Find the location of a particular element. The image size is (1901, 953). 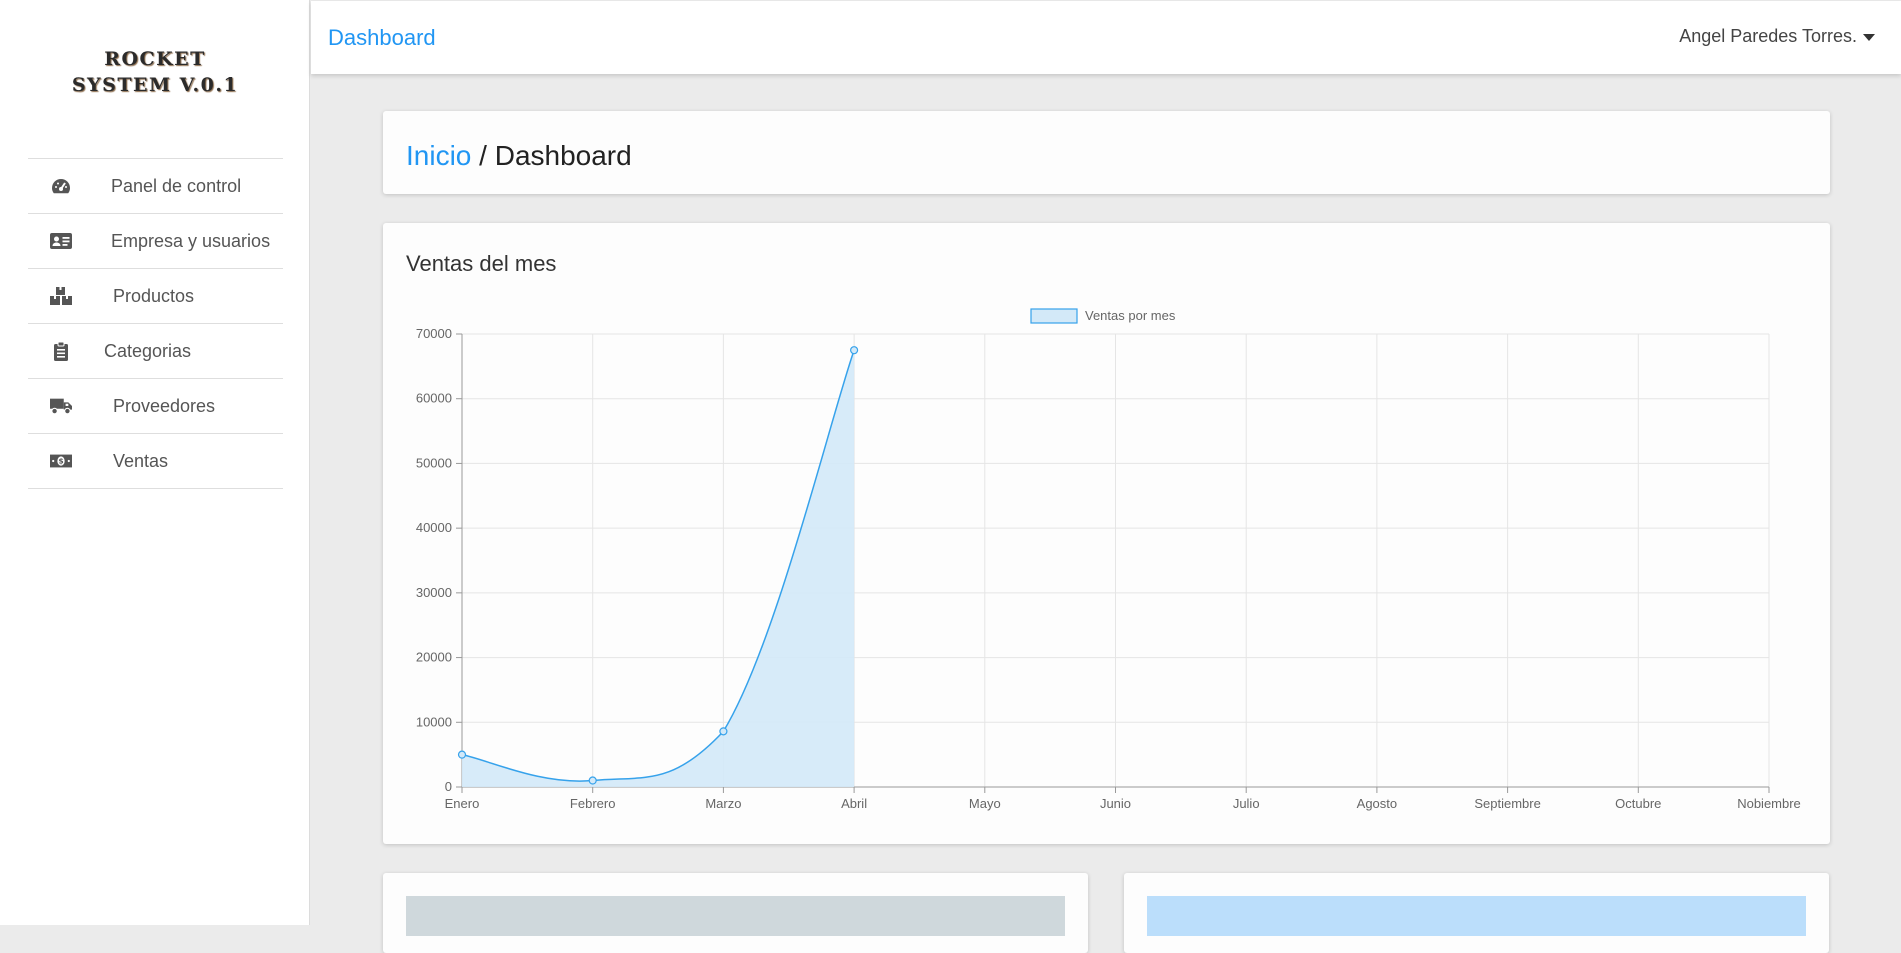

x-tick-label: Septiembre is located at coordinates (1507, 803).